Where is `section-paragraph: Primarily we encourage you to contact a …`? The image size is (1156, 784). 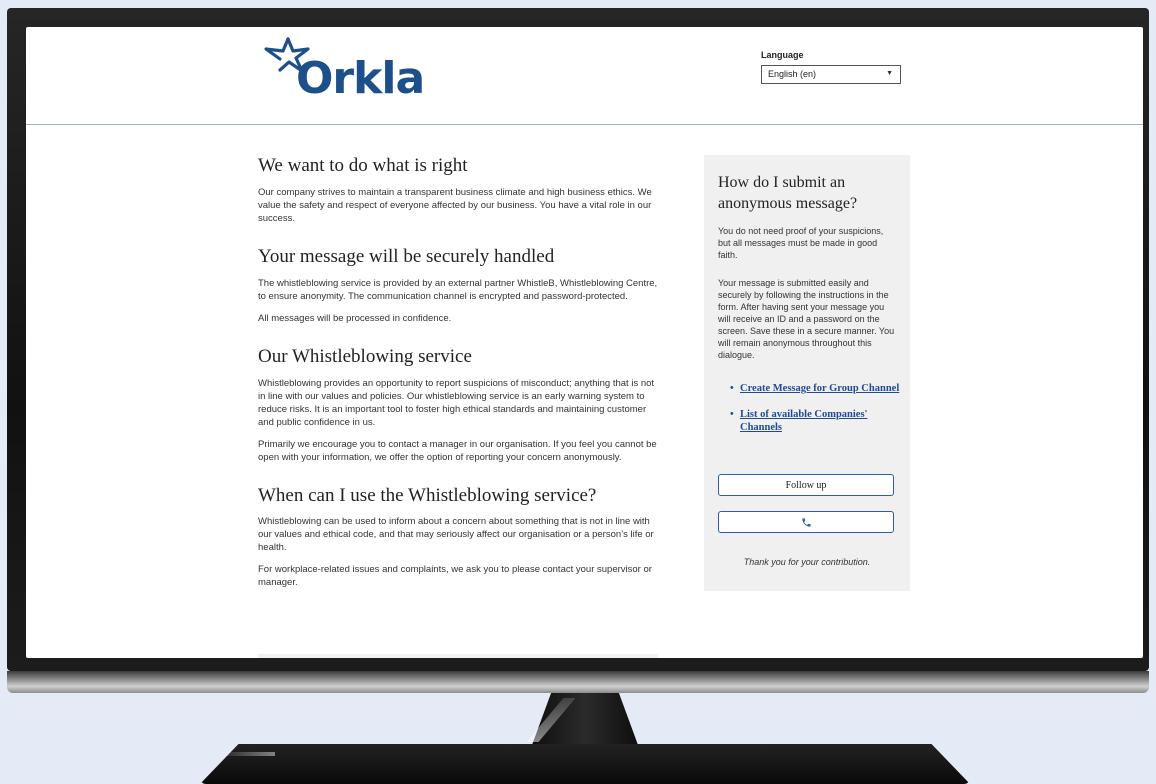 section-paragraph: Primarily we encourage you to contact a … is located at coordinates (457, 450).